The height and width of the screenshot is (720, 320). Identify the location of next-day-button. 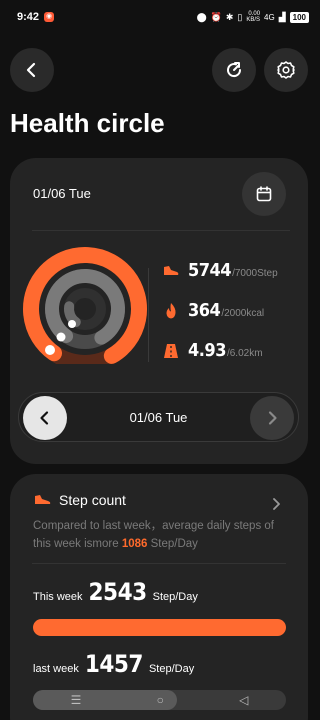
(272, 418).